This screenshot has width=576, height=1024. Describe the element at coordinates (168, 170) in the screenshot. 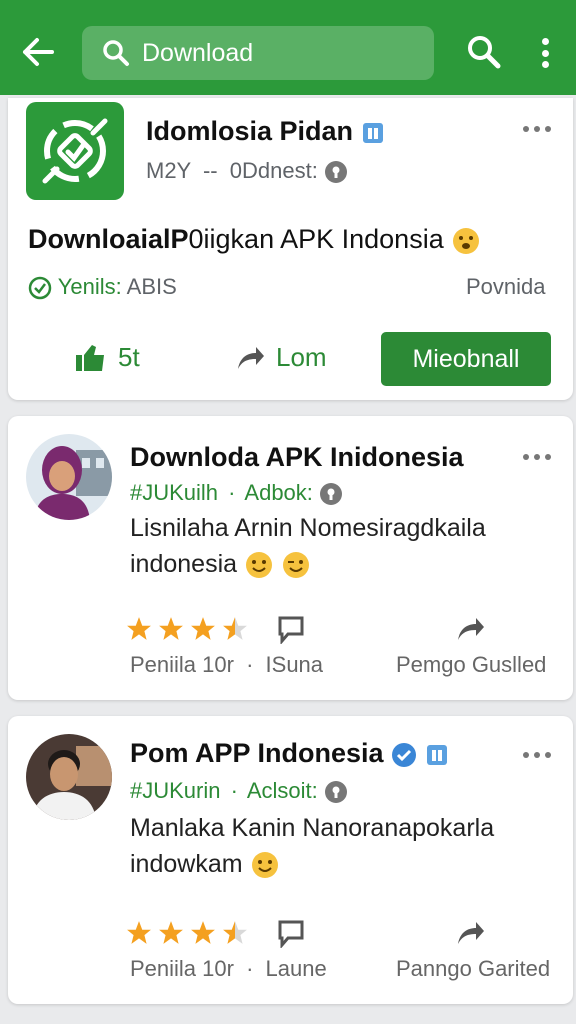

I see `app-meta-left: M2Y` at that location.